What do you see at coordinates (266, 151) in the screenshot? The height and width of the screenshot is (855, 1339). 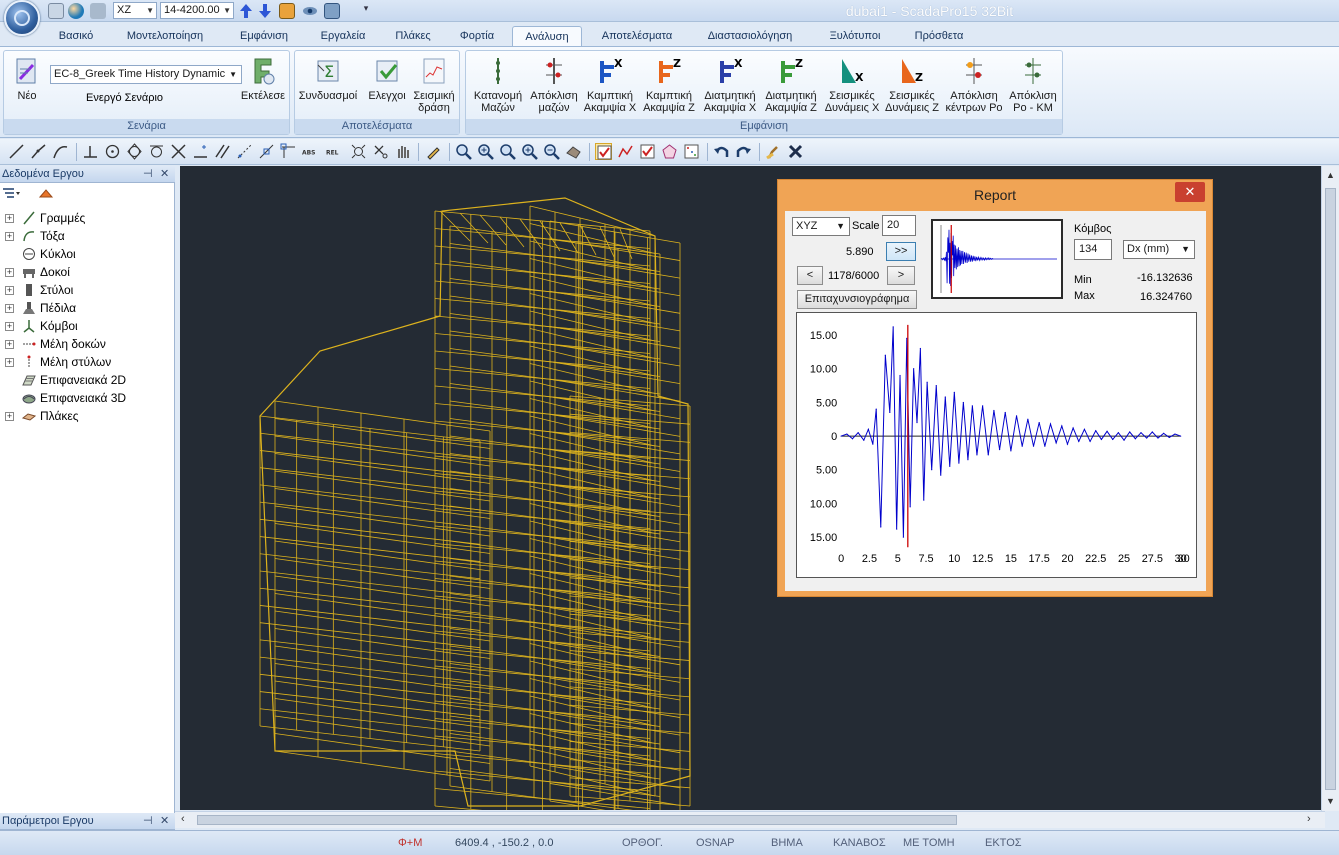 I see `midpoint-snap-icon` at bounding box center [266, 151].